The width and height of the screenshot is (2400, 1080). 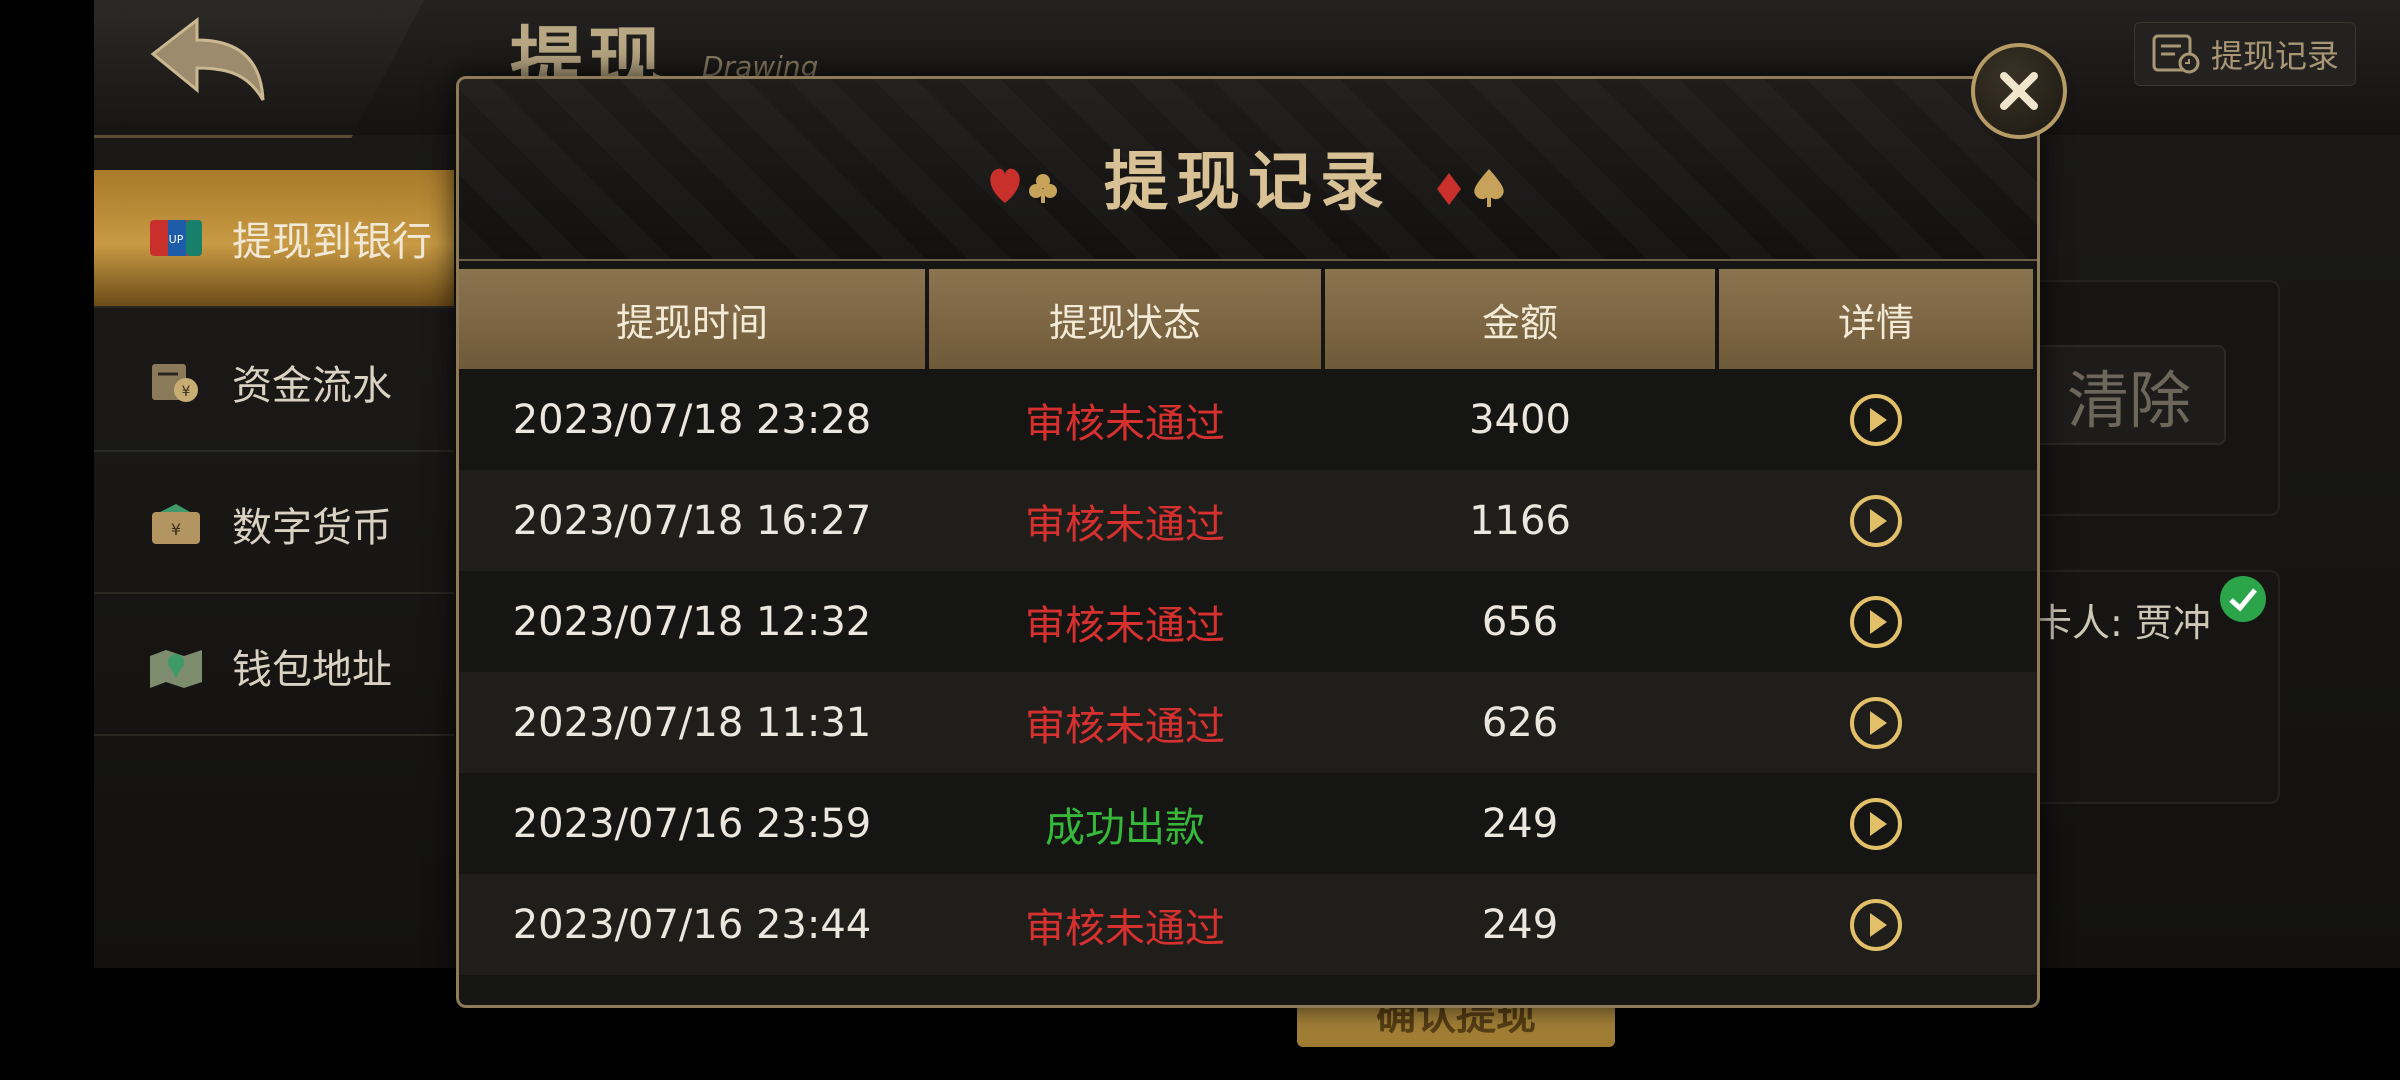 I want to click on row-time: 2023/07/18 11:31, so click(x=692, y=722).